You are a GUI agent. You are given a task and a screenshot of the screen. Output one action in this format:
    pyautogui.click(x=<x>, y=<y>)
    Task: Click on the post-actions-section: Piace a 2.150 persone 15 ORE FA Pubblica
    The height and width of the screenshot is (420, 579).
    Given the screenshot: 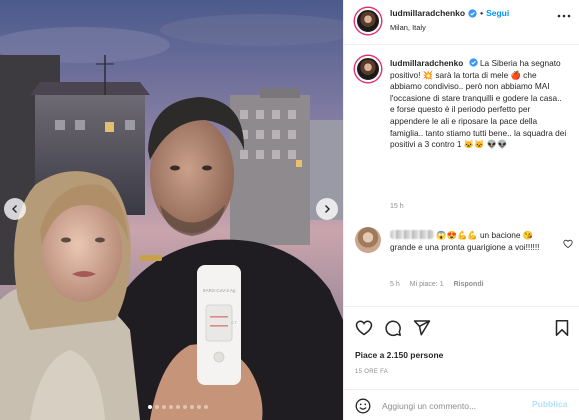 What is the action you would take?
    pyautogui.click(x=461, y=363)
    